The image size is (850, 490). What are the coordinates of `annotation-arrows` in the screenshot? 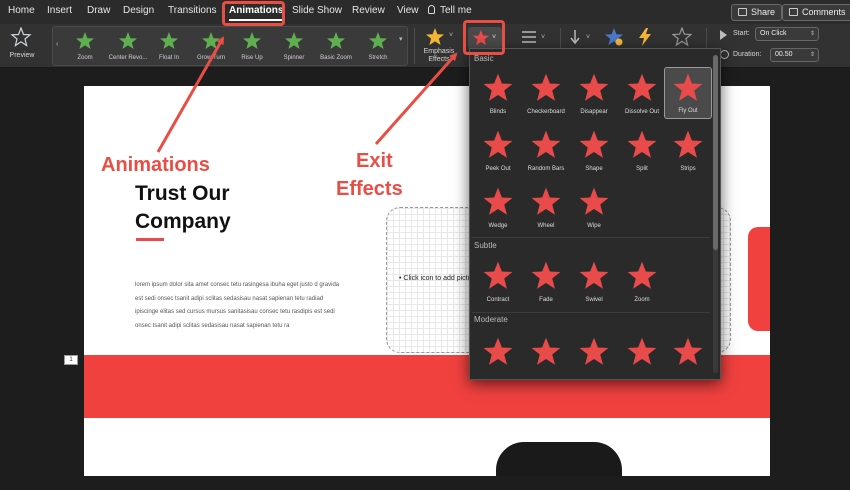 It's located at (307, 94).